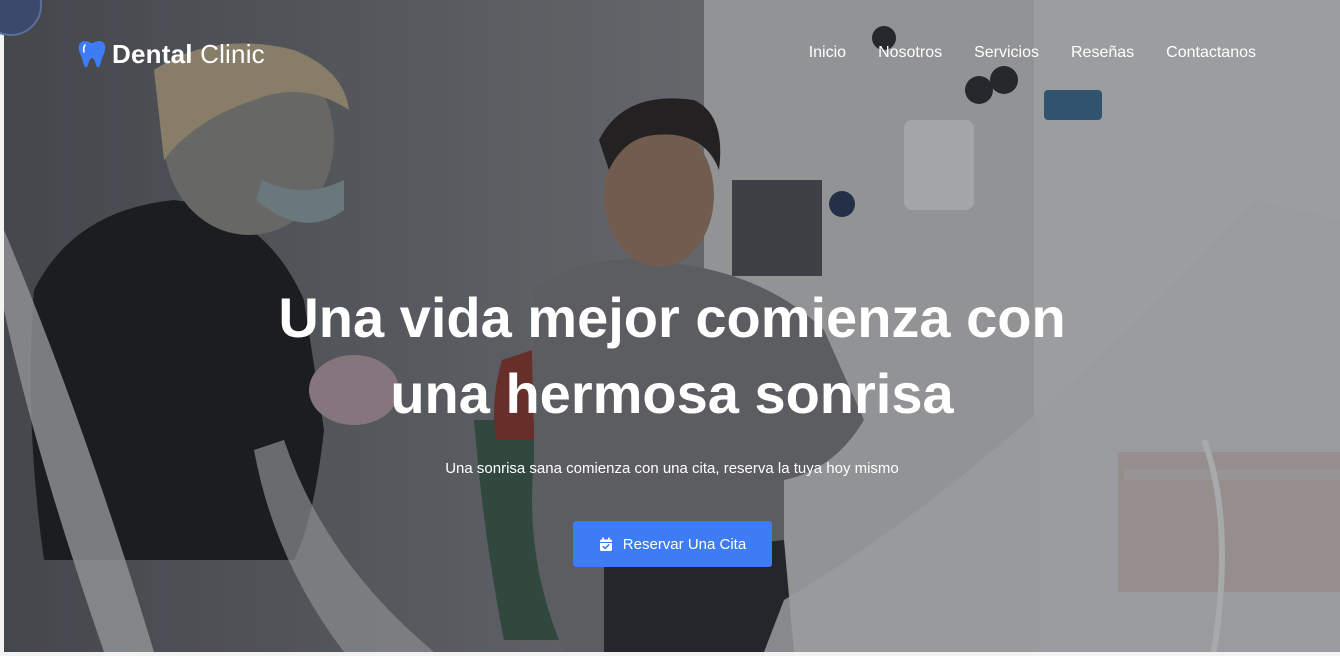 This screenshot has width=1340, height=656. Describe the element at coordinates (605, 544) in the screenshot. I see `calendar-check-icon` at that location.